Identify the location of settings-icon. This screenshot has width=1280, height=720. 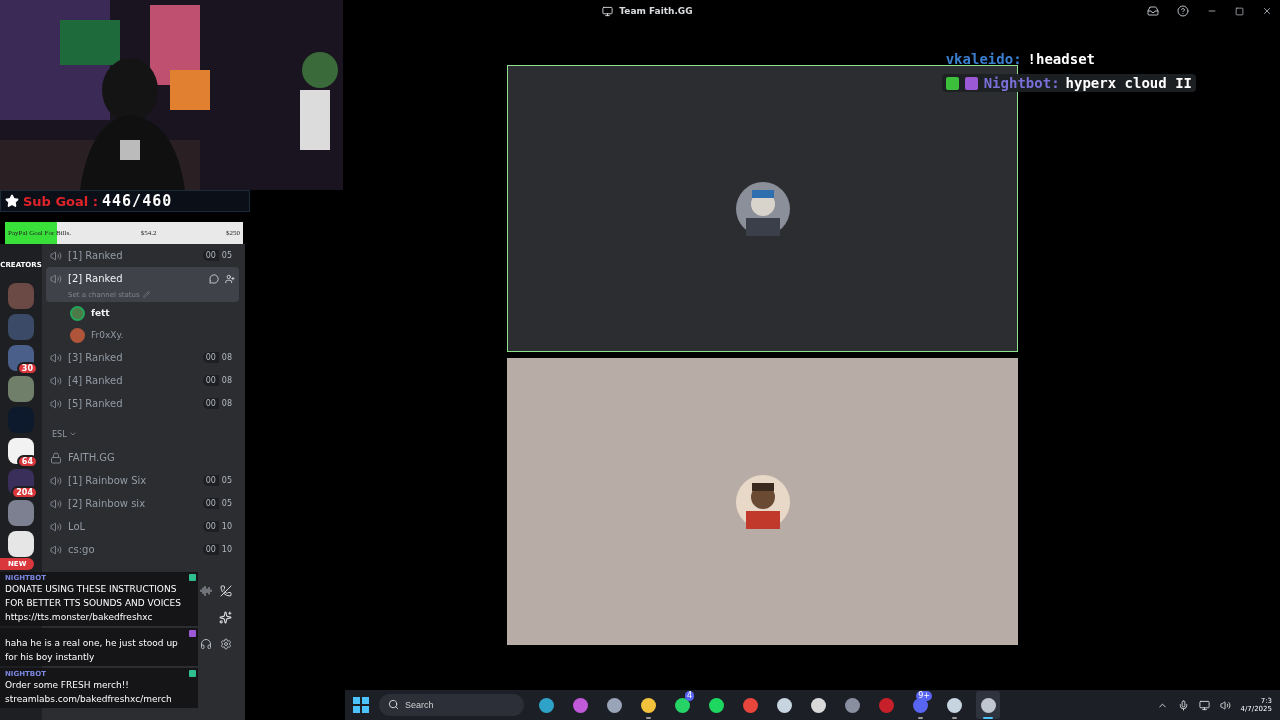
(226, 644).